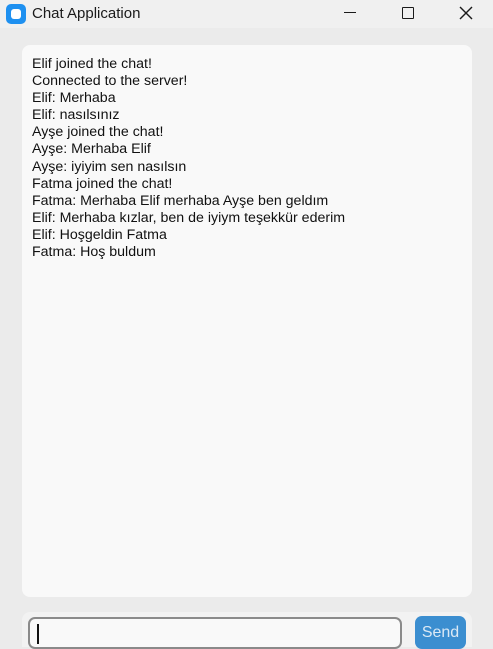  I want to click on chat-message: Elif: Merhaba, so click(74, 98).